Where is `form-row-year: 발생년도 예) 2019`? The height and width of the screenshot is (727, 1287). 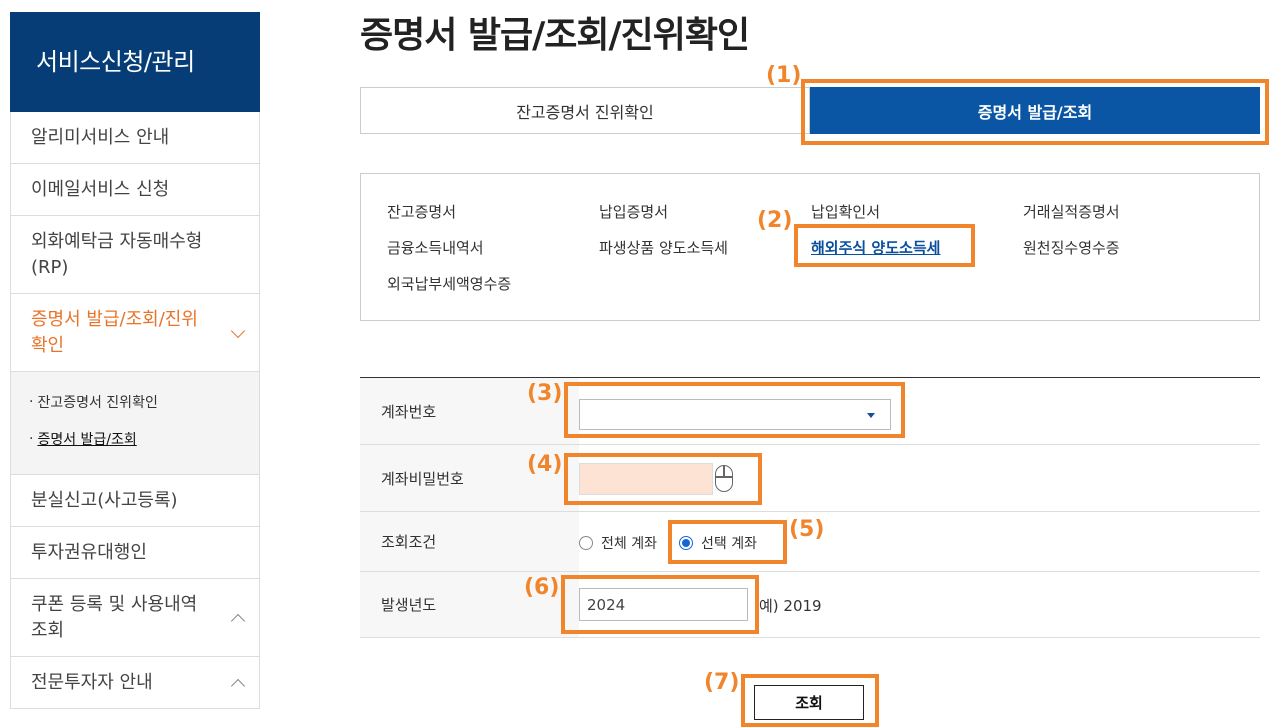 form-row-year: 발생년도 예) 2019 is located at coordinates (810, 605).